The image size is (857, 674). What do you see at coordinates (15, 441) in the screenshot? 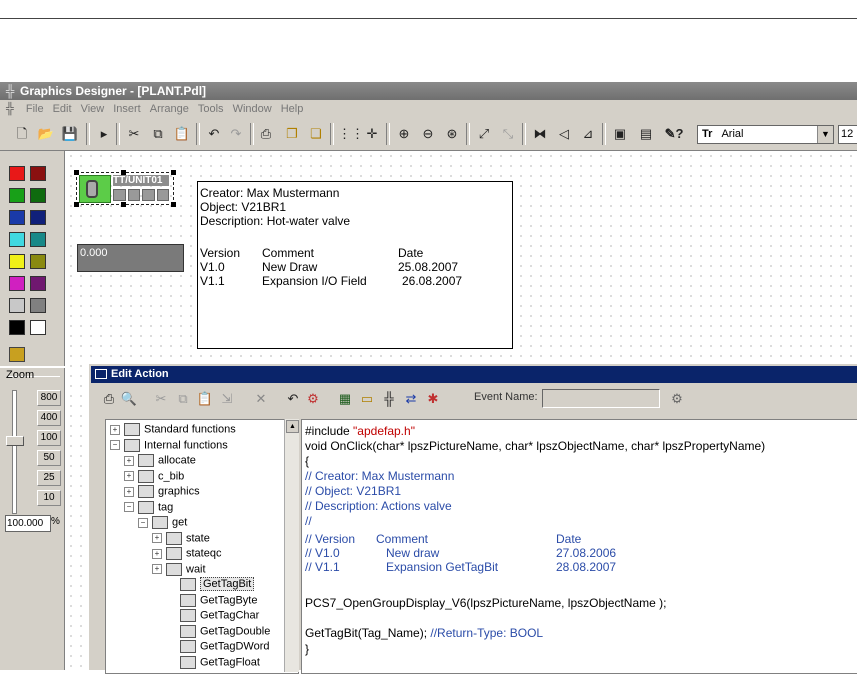
I see `zoom-slider-handle` at bounding box center [15, 441].